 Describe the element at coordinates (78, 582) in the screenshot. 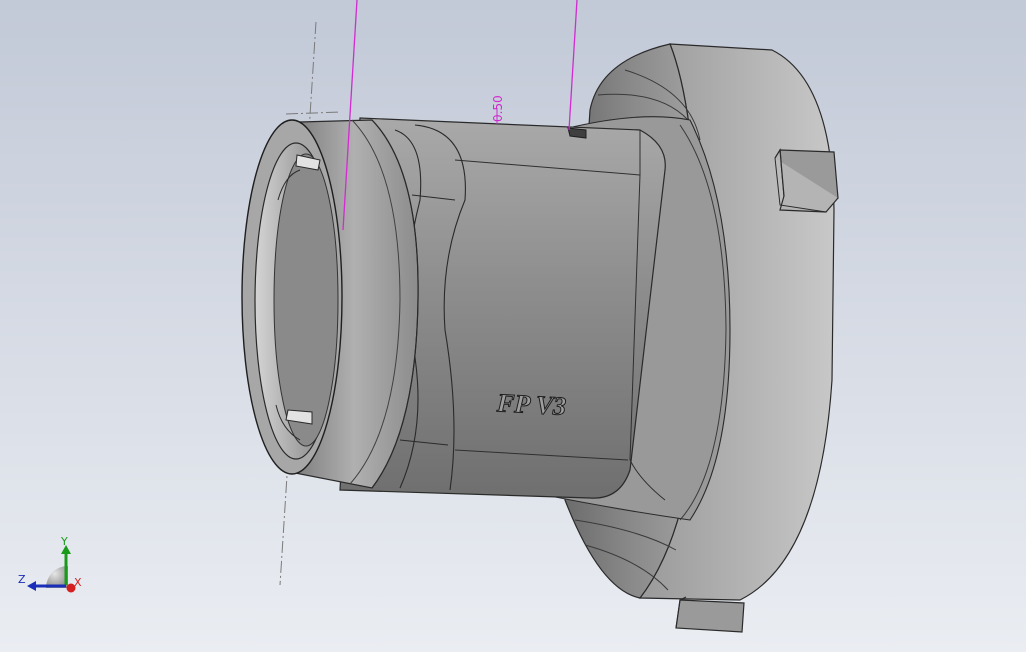

I see `x-axis-label: X` at that location.